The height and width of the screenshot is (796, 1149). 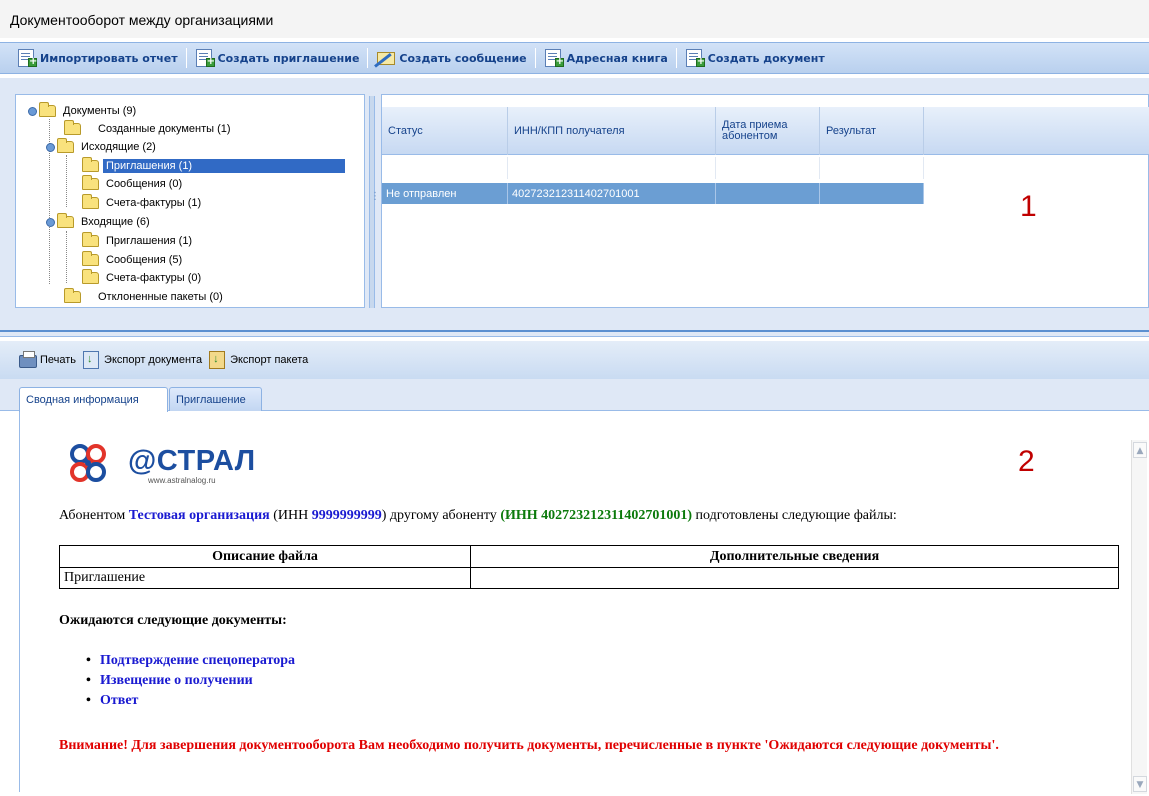 I want to click on column-header-status: Статус, so click(x=445, y=131).